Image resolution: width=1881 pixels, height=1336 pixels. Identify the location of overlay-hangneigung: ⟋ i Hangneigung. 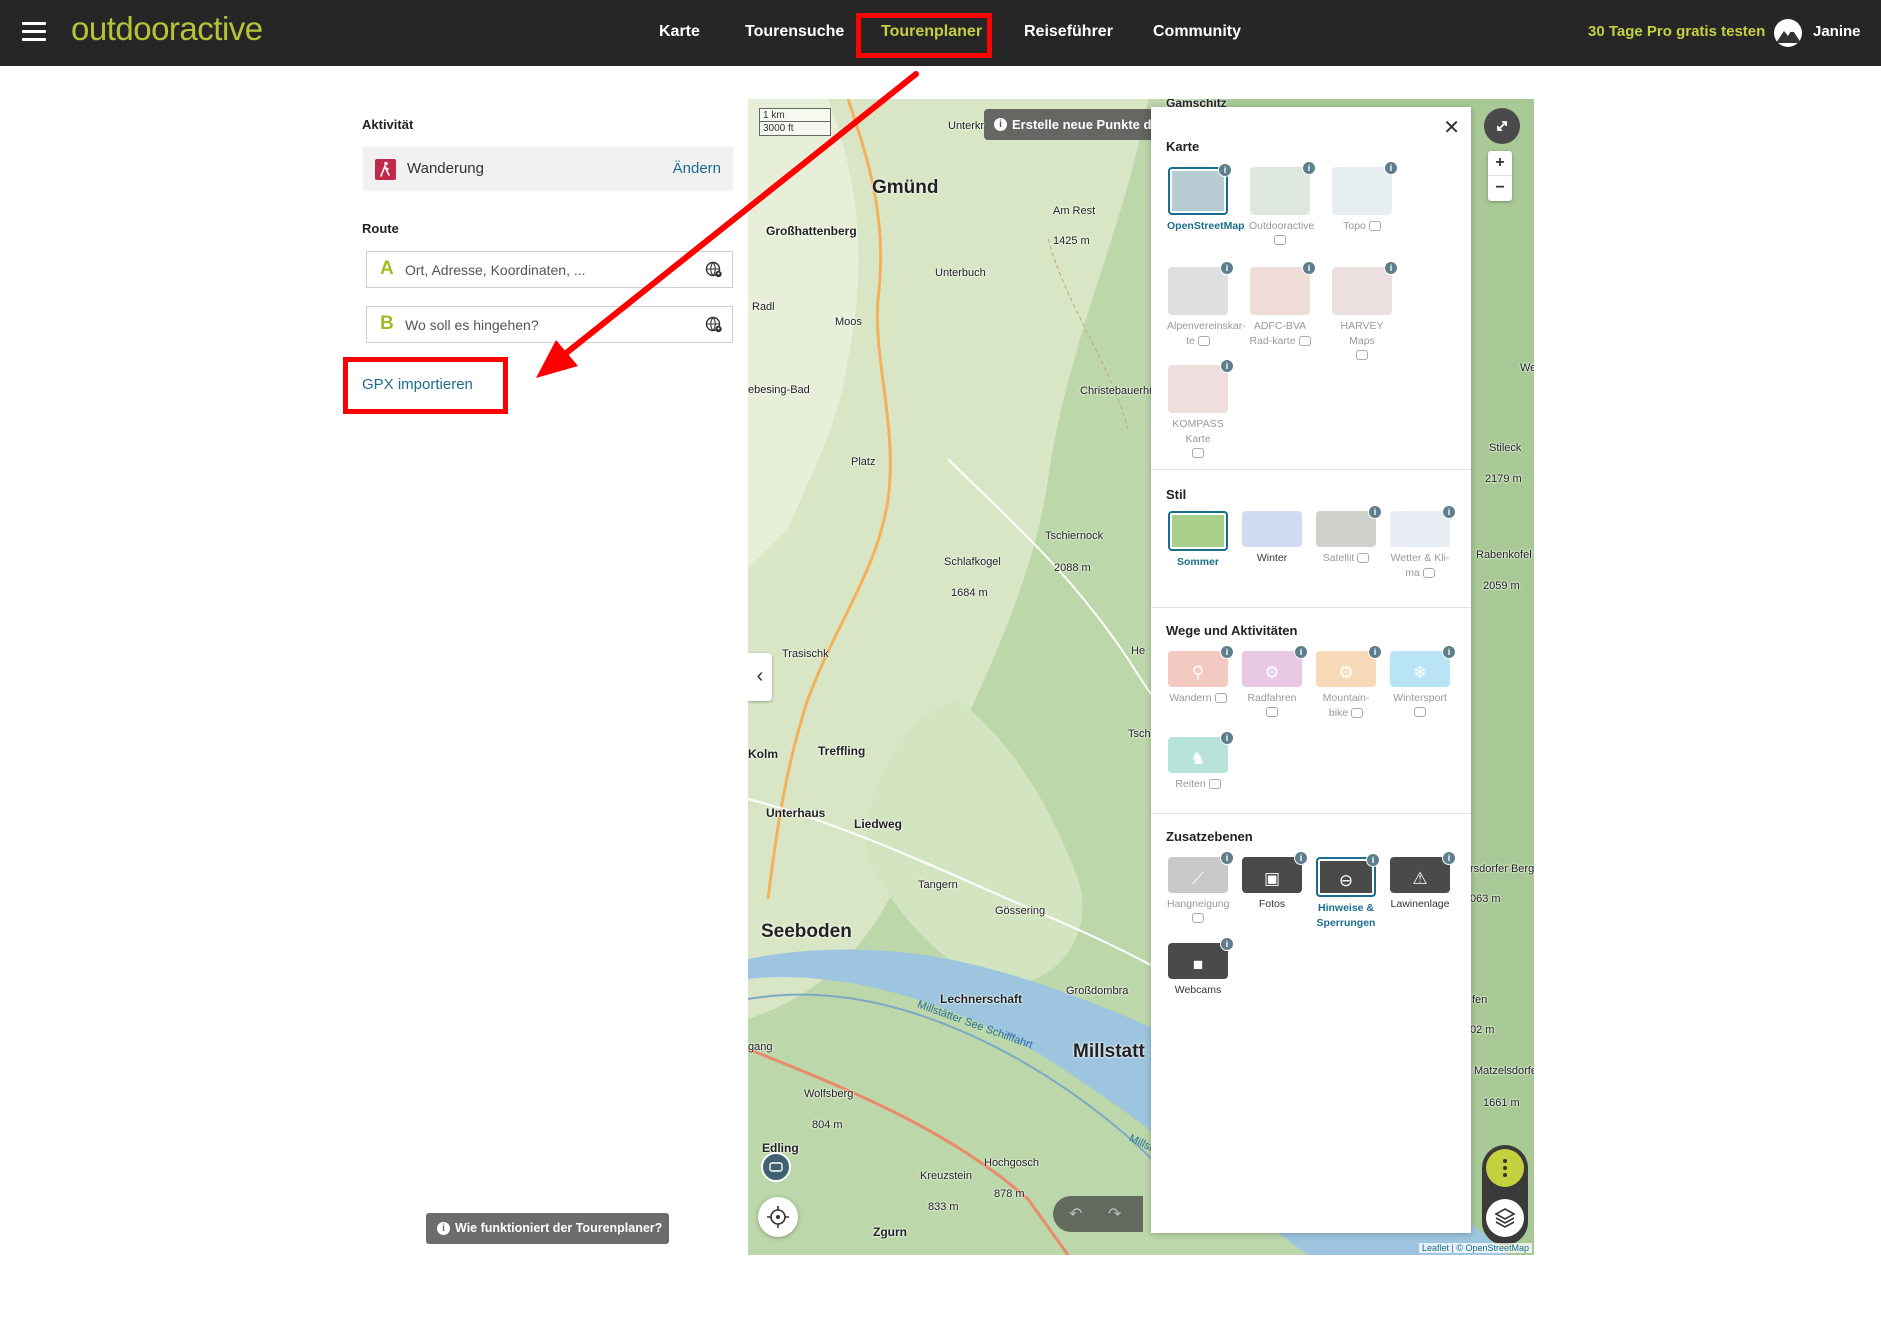
(1200, 887).